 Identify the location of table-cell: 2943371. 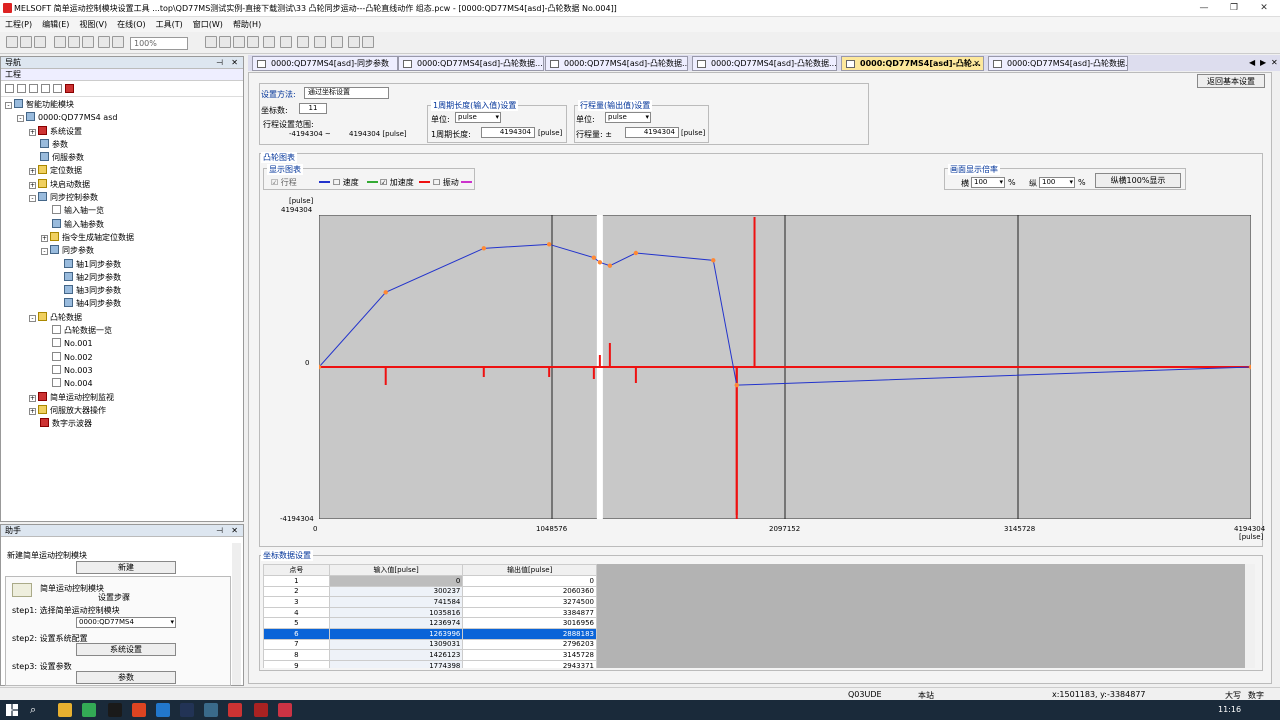
(529, 663).